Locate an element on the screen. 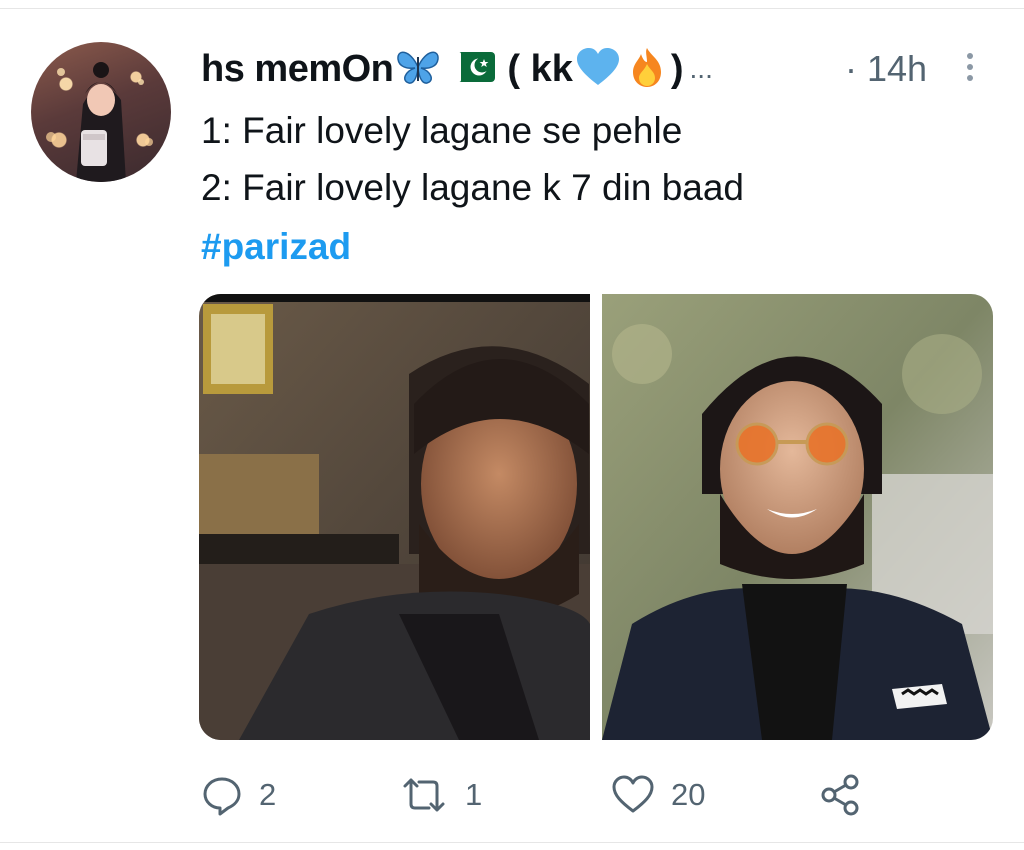 This screenshot has height=850, width=1024. like-icon is located at coordinates (633, 794).